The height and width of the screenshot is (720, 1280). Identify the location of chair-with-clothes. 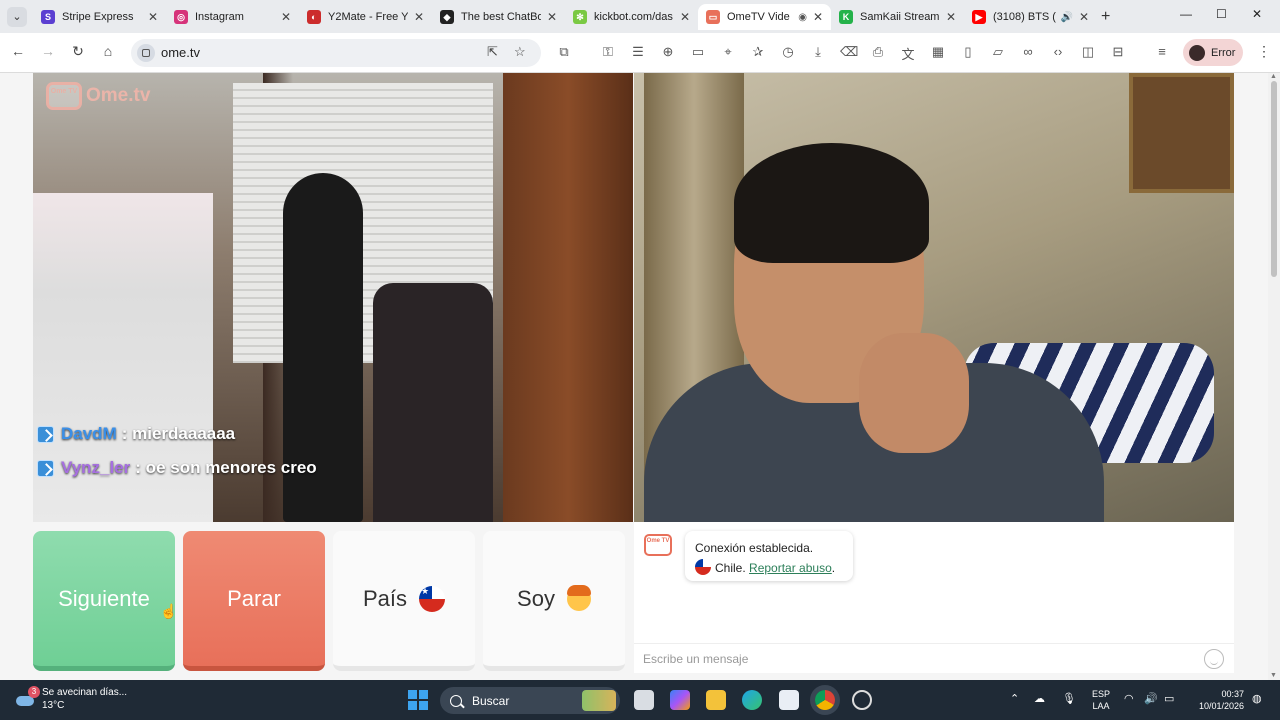
(433, 402).